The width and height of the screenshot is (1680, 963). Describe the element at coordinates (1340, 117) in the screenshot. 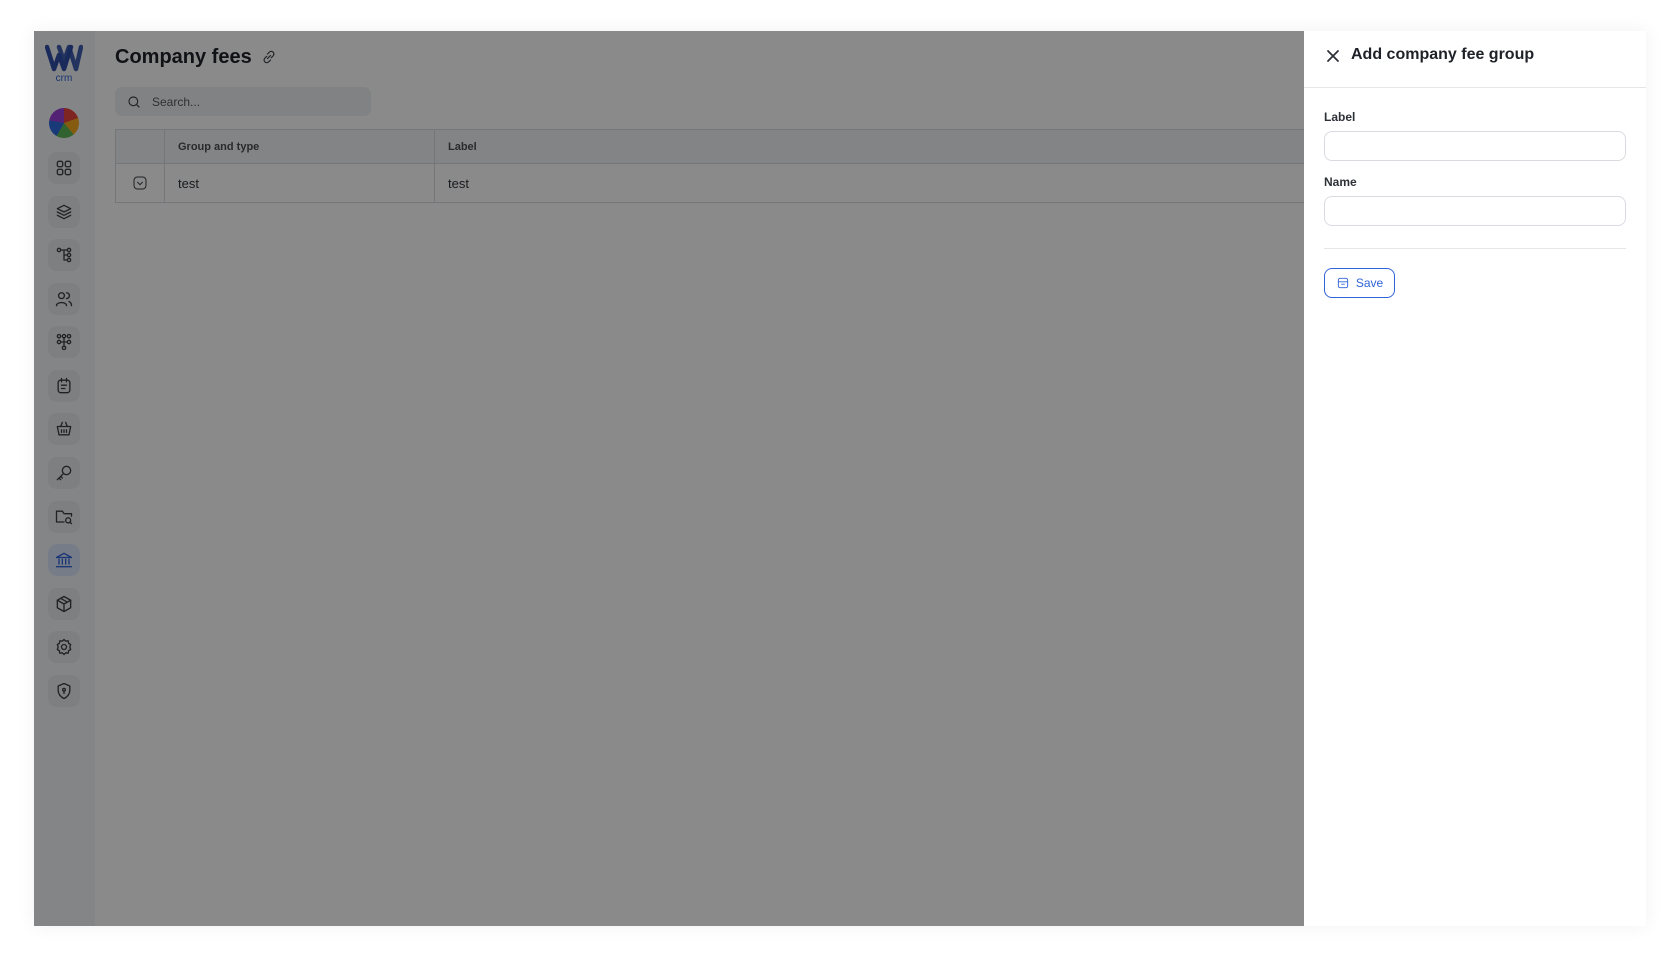

I see `label-field-label: Label` at that location.